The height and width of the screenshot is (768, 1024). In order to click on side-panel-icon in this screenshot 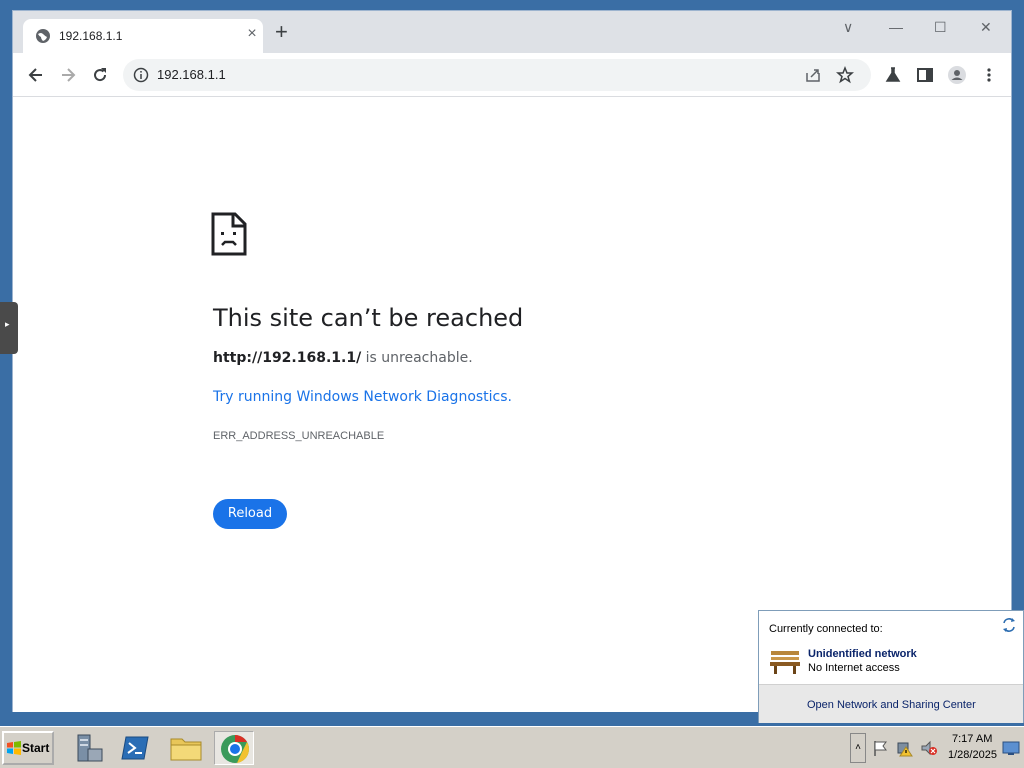, I will do `click(925, 75)`.